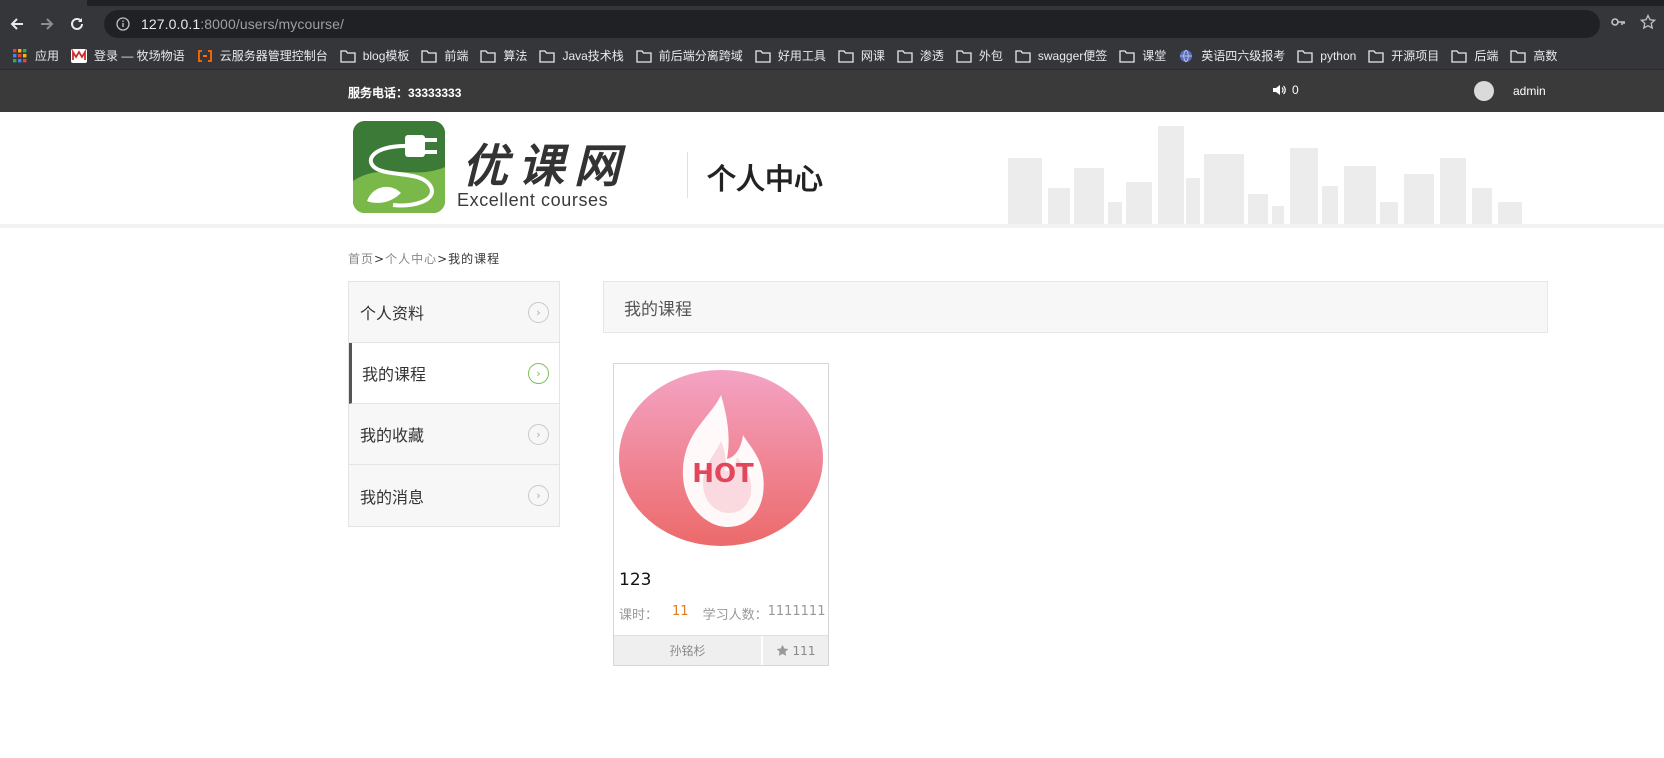 The image size is (1664, 758). What do you see at coordinates (392, 435) in the screenshot?
I see `sidebar-item-label: 我的收藏` at bounding box center [392, 435].